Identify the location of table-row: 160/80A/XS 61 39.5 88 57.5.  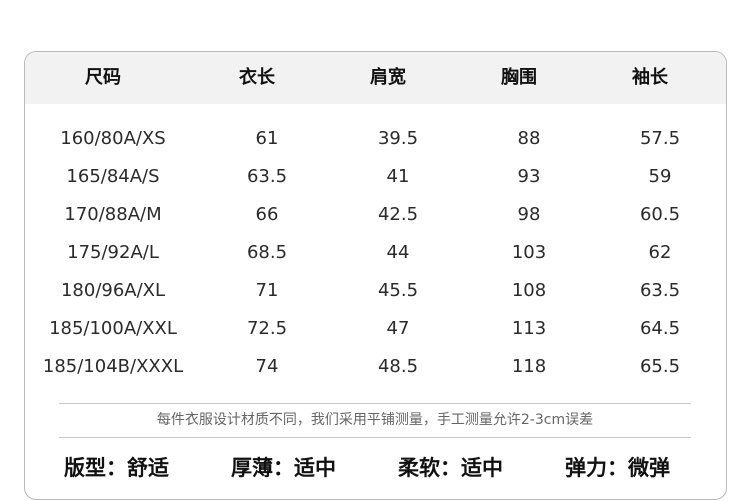
(375, 139).